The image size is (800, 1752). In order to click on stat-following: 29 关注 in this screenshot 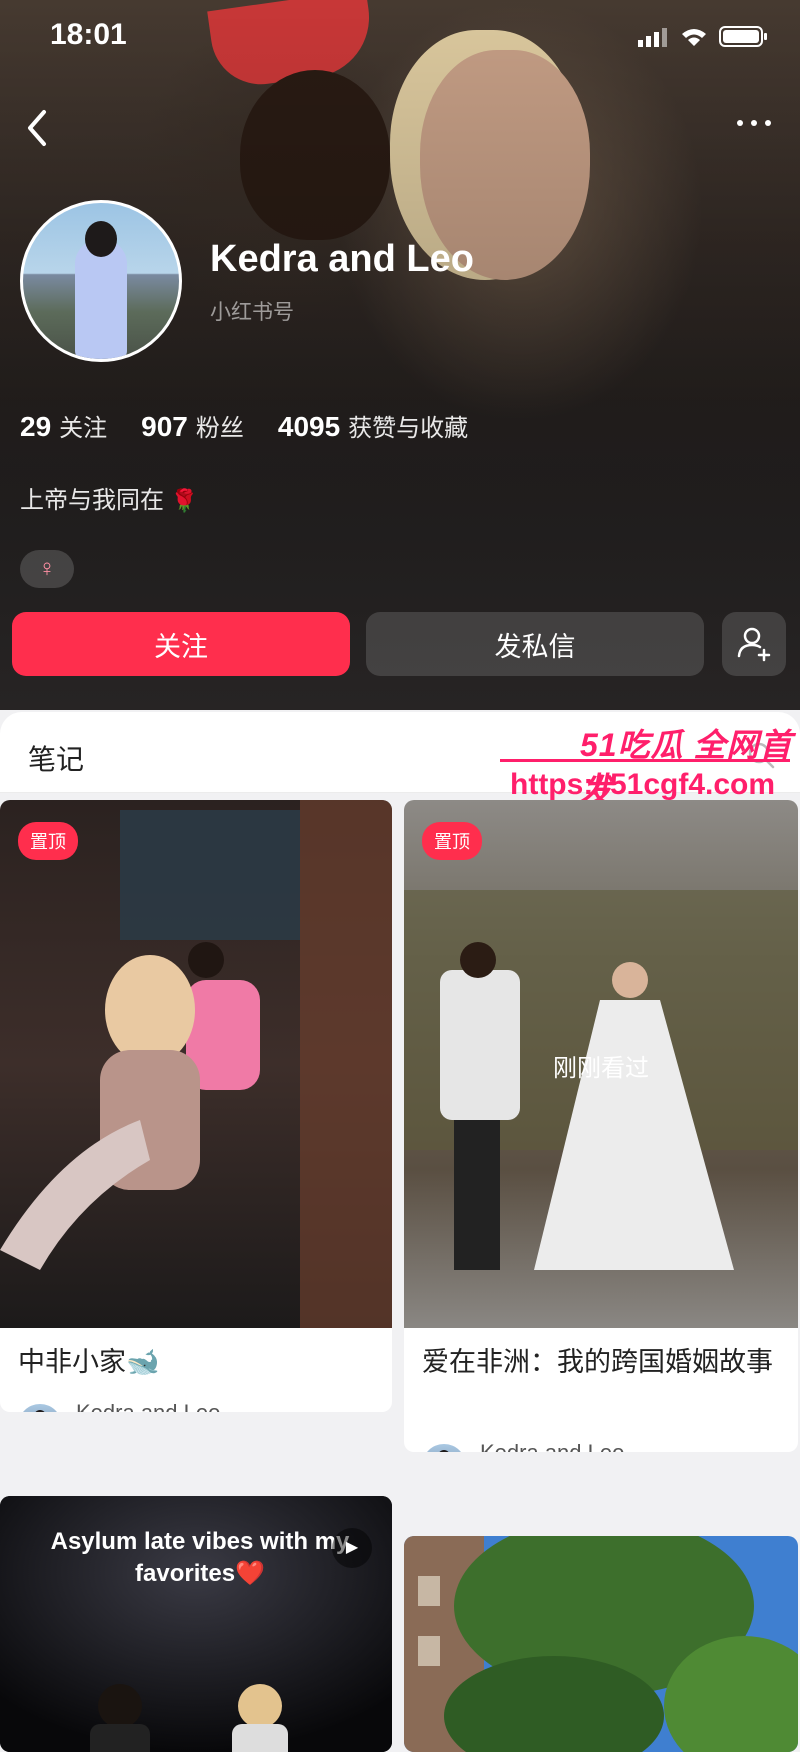, I will do `click(63, 425)`.